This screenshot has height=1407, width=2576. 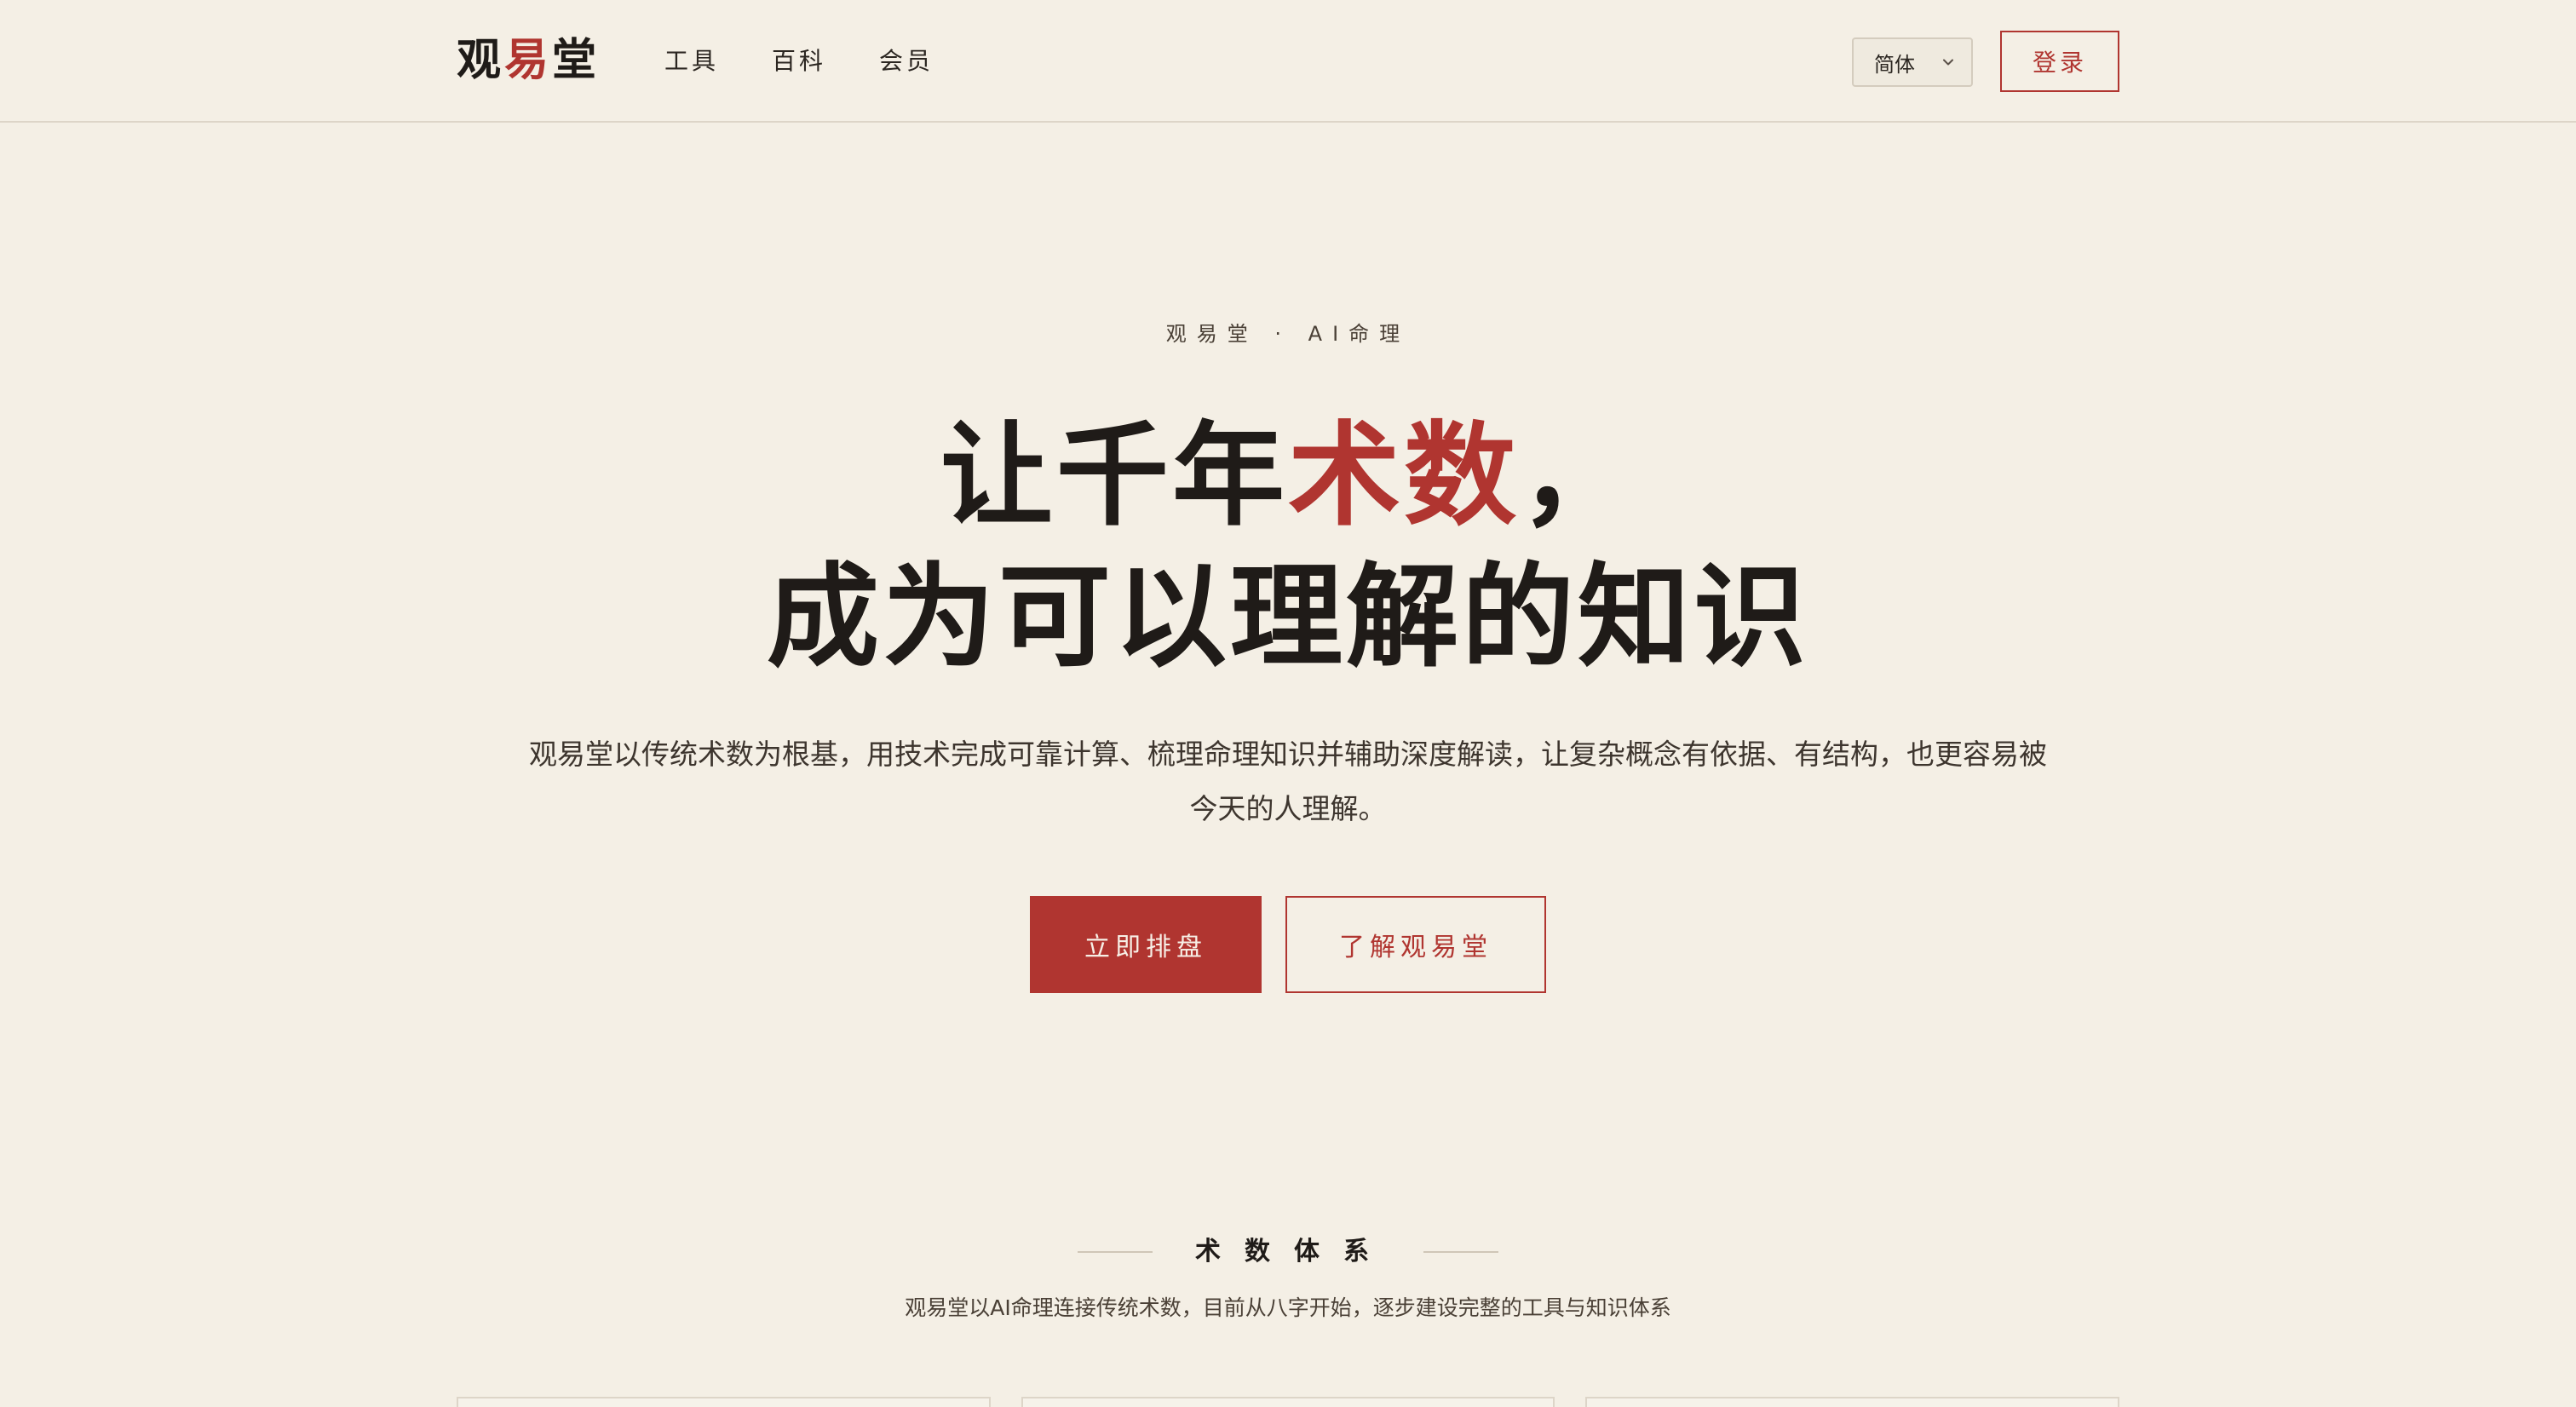 I want to click on nav-tools: 工具, so click(x=692, y=61).